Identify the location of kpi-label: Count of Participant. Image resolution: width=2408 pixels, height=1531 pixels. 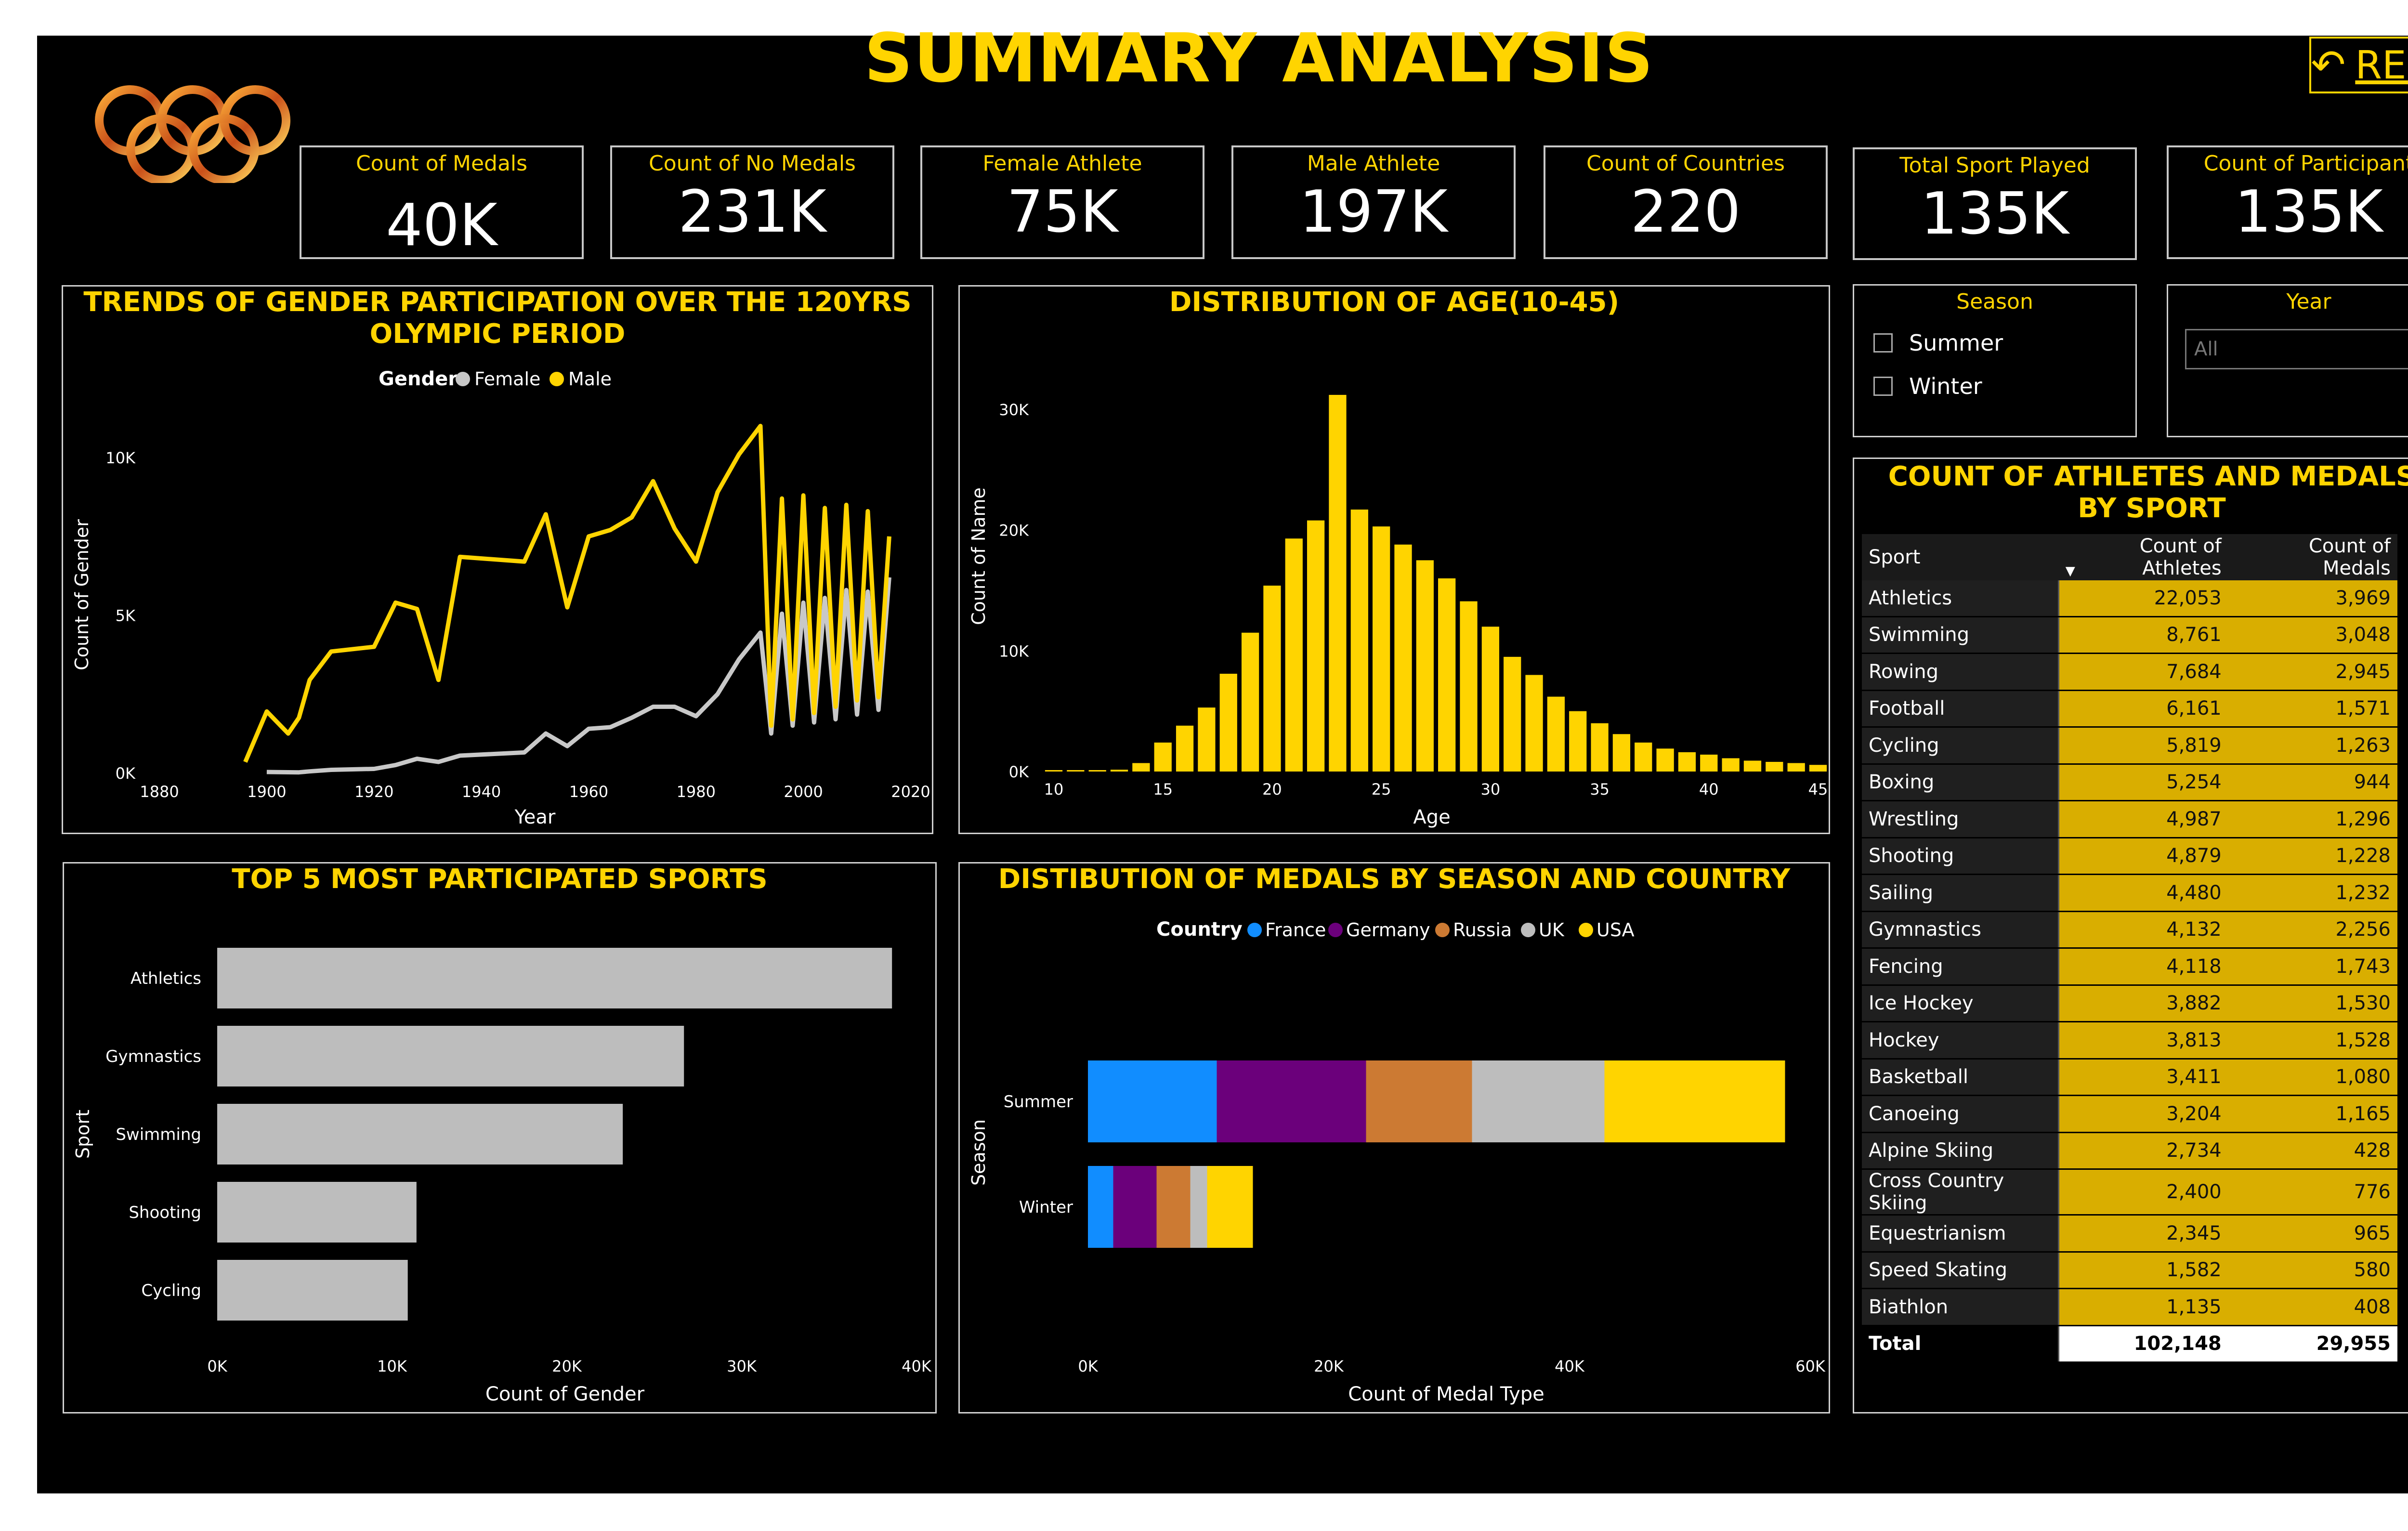
(2305, 163).